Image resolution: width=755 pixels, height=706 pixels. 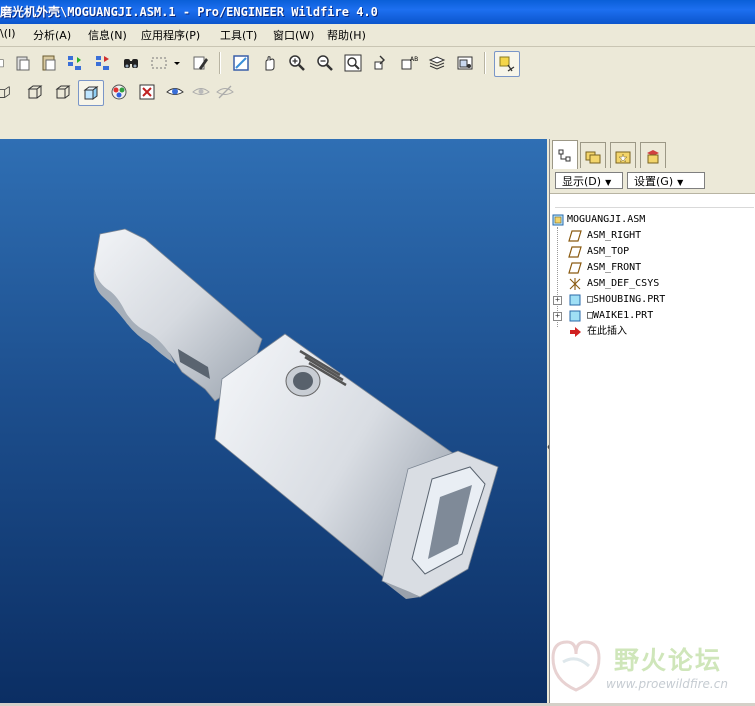 I want to click on tree-item-asm-front: ASM_FRONT, so click(x=652, y=268).